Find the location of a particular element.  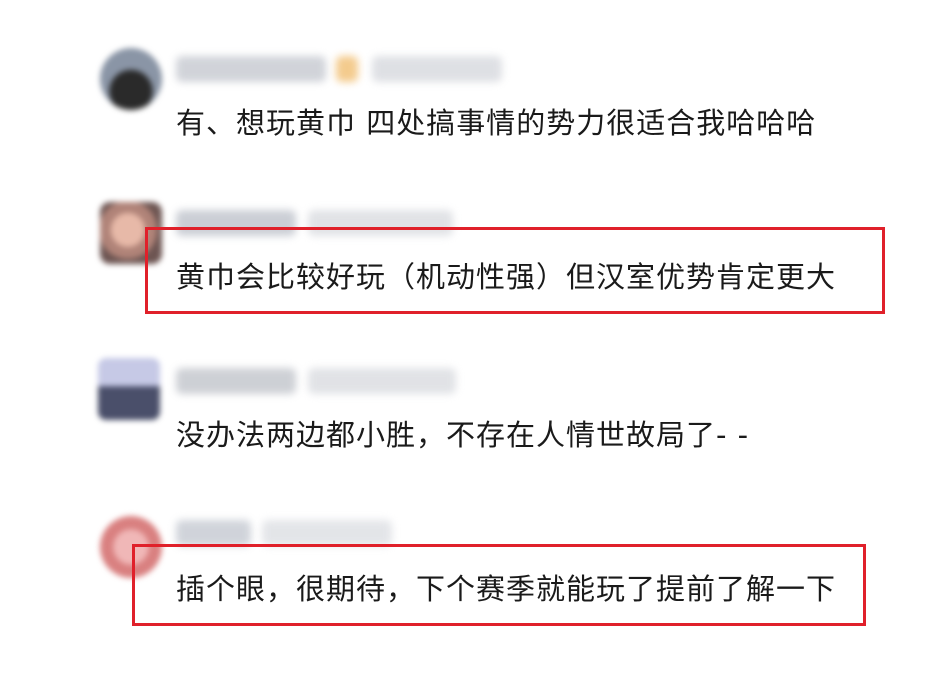

comment-text: 黄巾会比较好玩（机动性强）但汉室优势肯定更大 is located at coordinates (506, 277).